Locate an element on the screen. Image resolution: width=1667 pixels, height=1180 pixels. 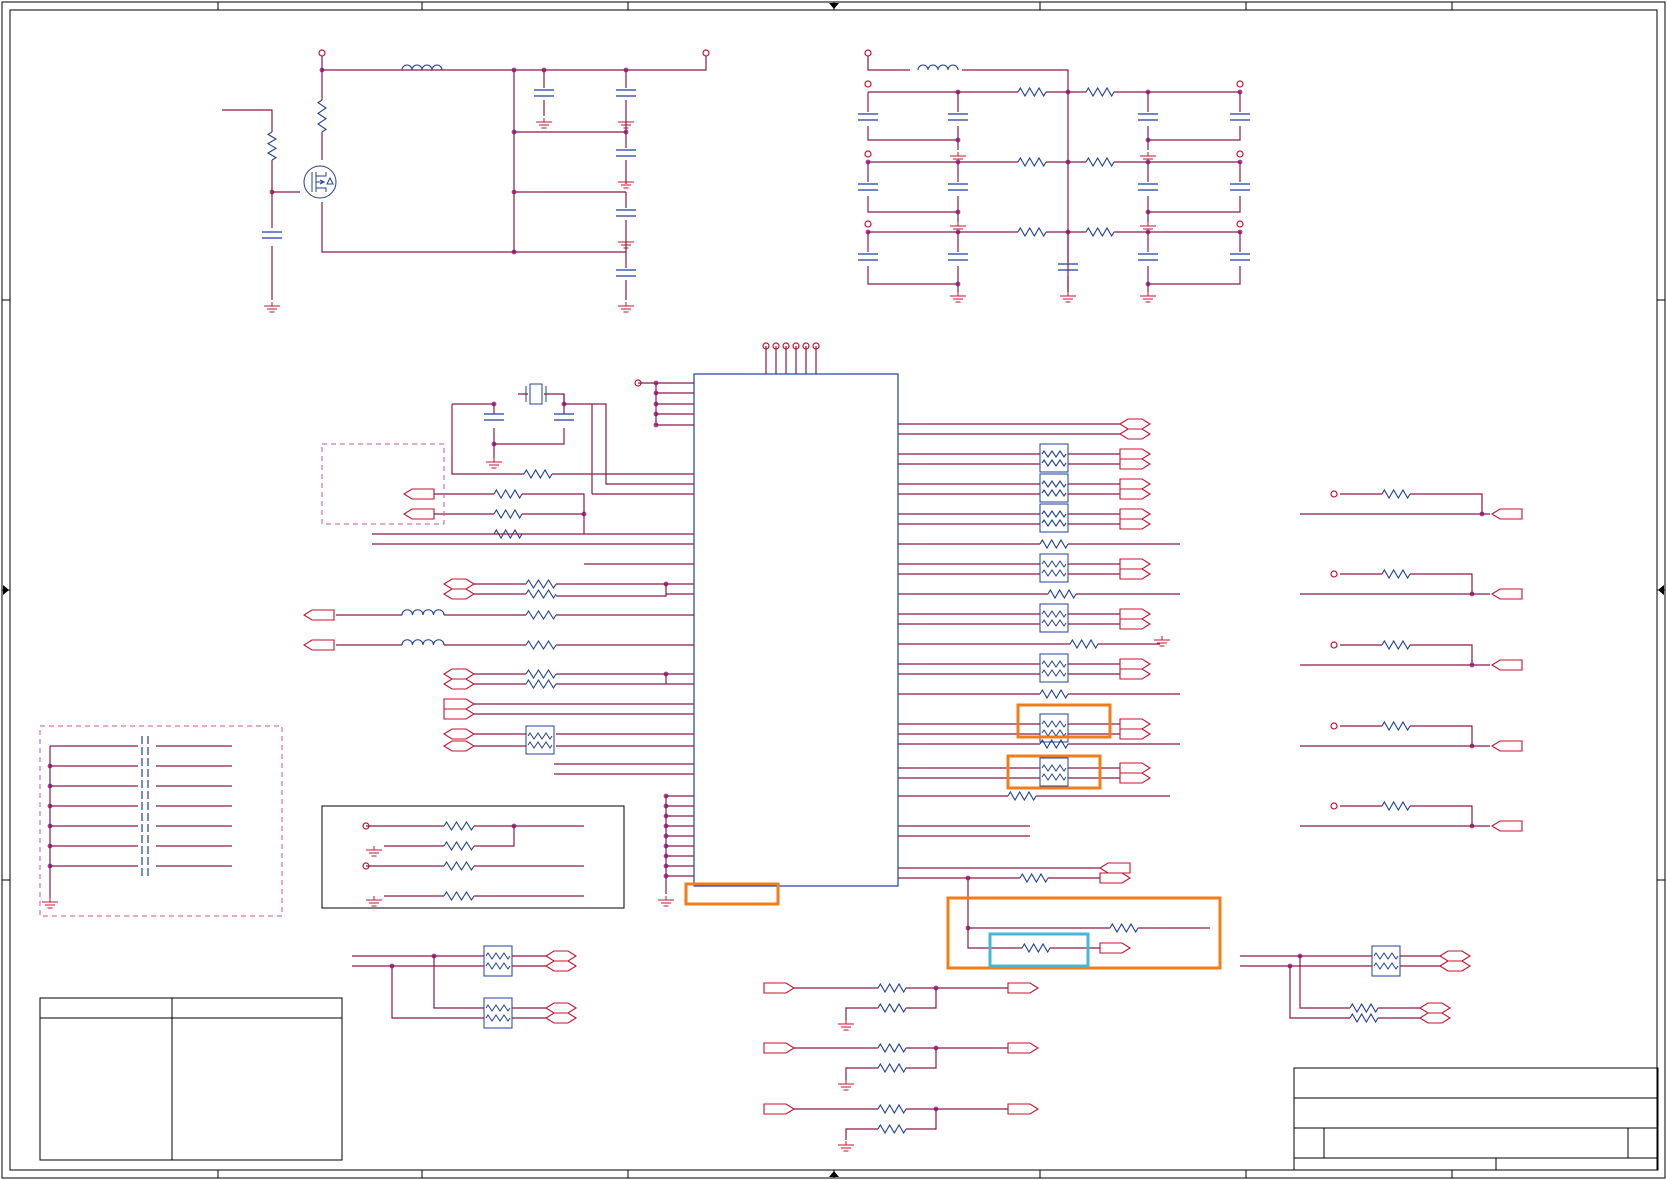
mosfet is located at coordinates (320, 182).